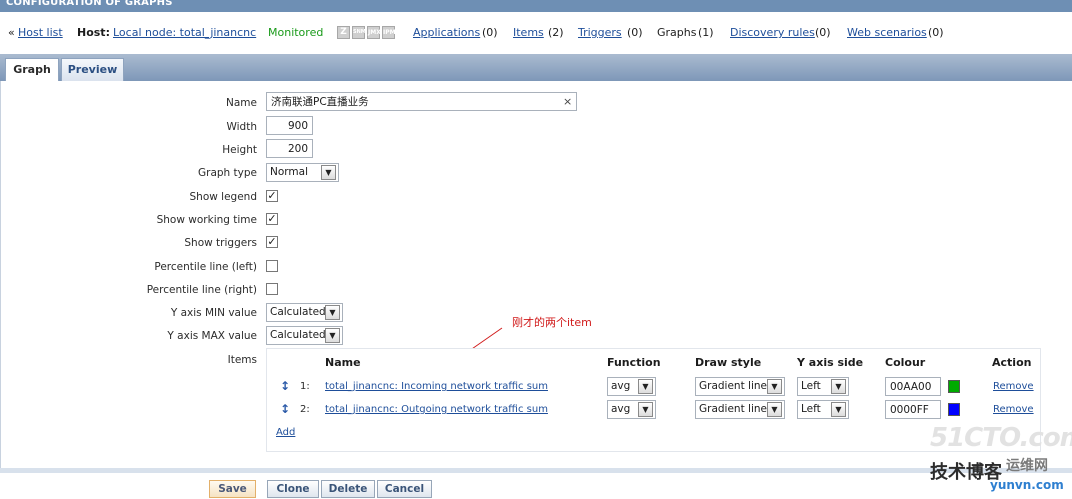  What do you see at coordinates (206, 220) in the screenshot?
I see `show-working-time-label: Show working time` at bounding box center [206, 220].